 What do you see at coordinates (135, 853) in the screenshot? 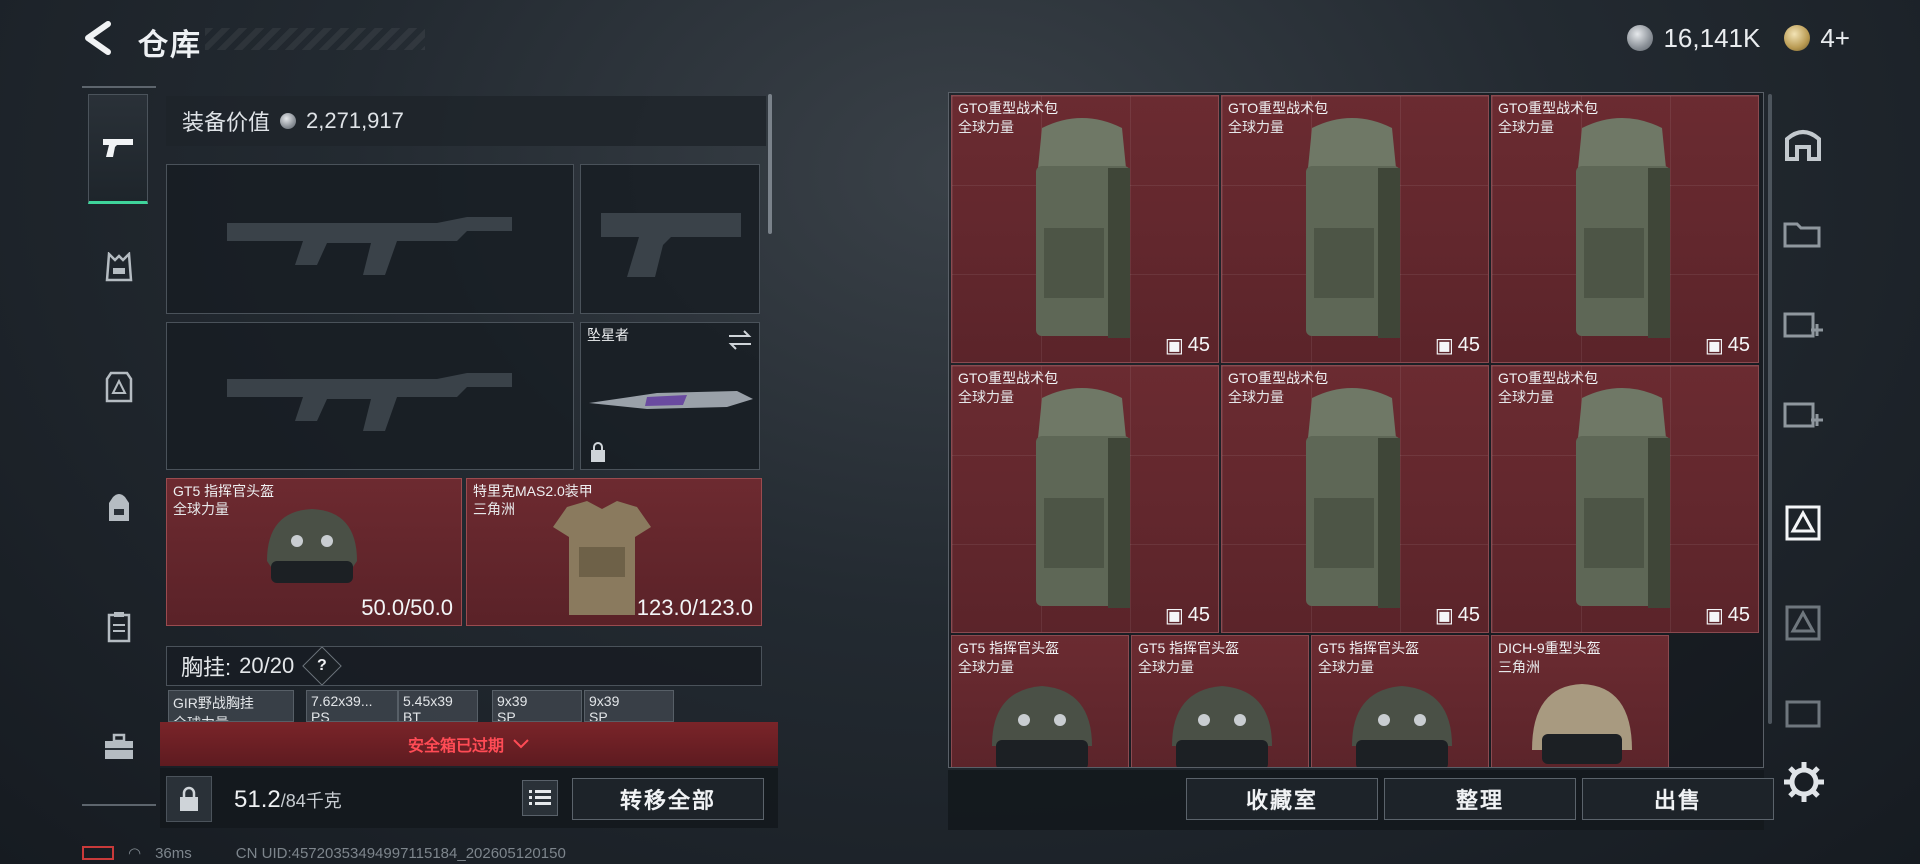
I see `wifi-icon: ◠` at bounding box center [135, 853].